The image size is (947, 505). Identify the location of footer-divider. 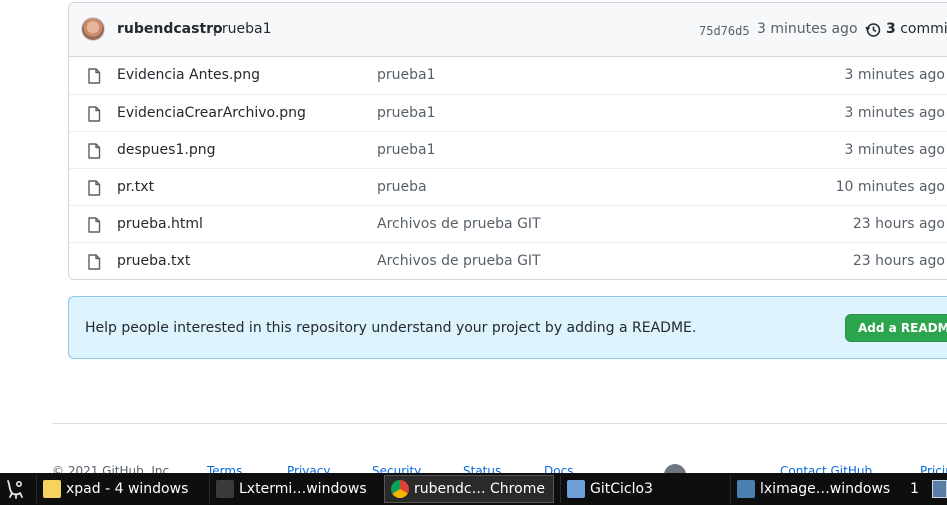
(499, 423).